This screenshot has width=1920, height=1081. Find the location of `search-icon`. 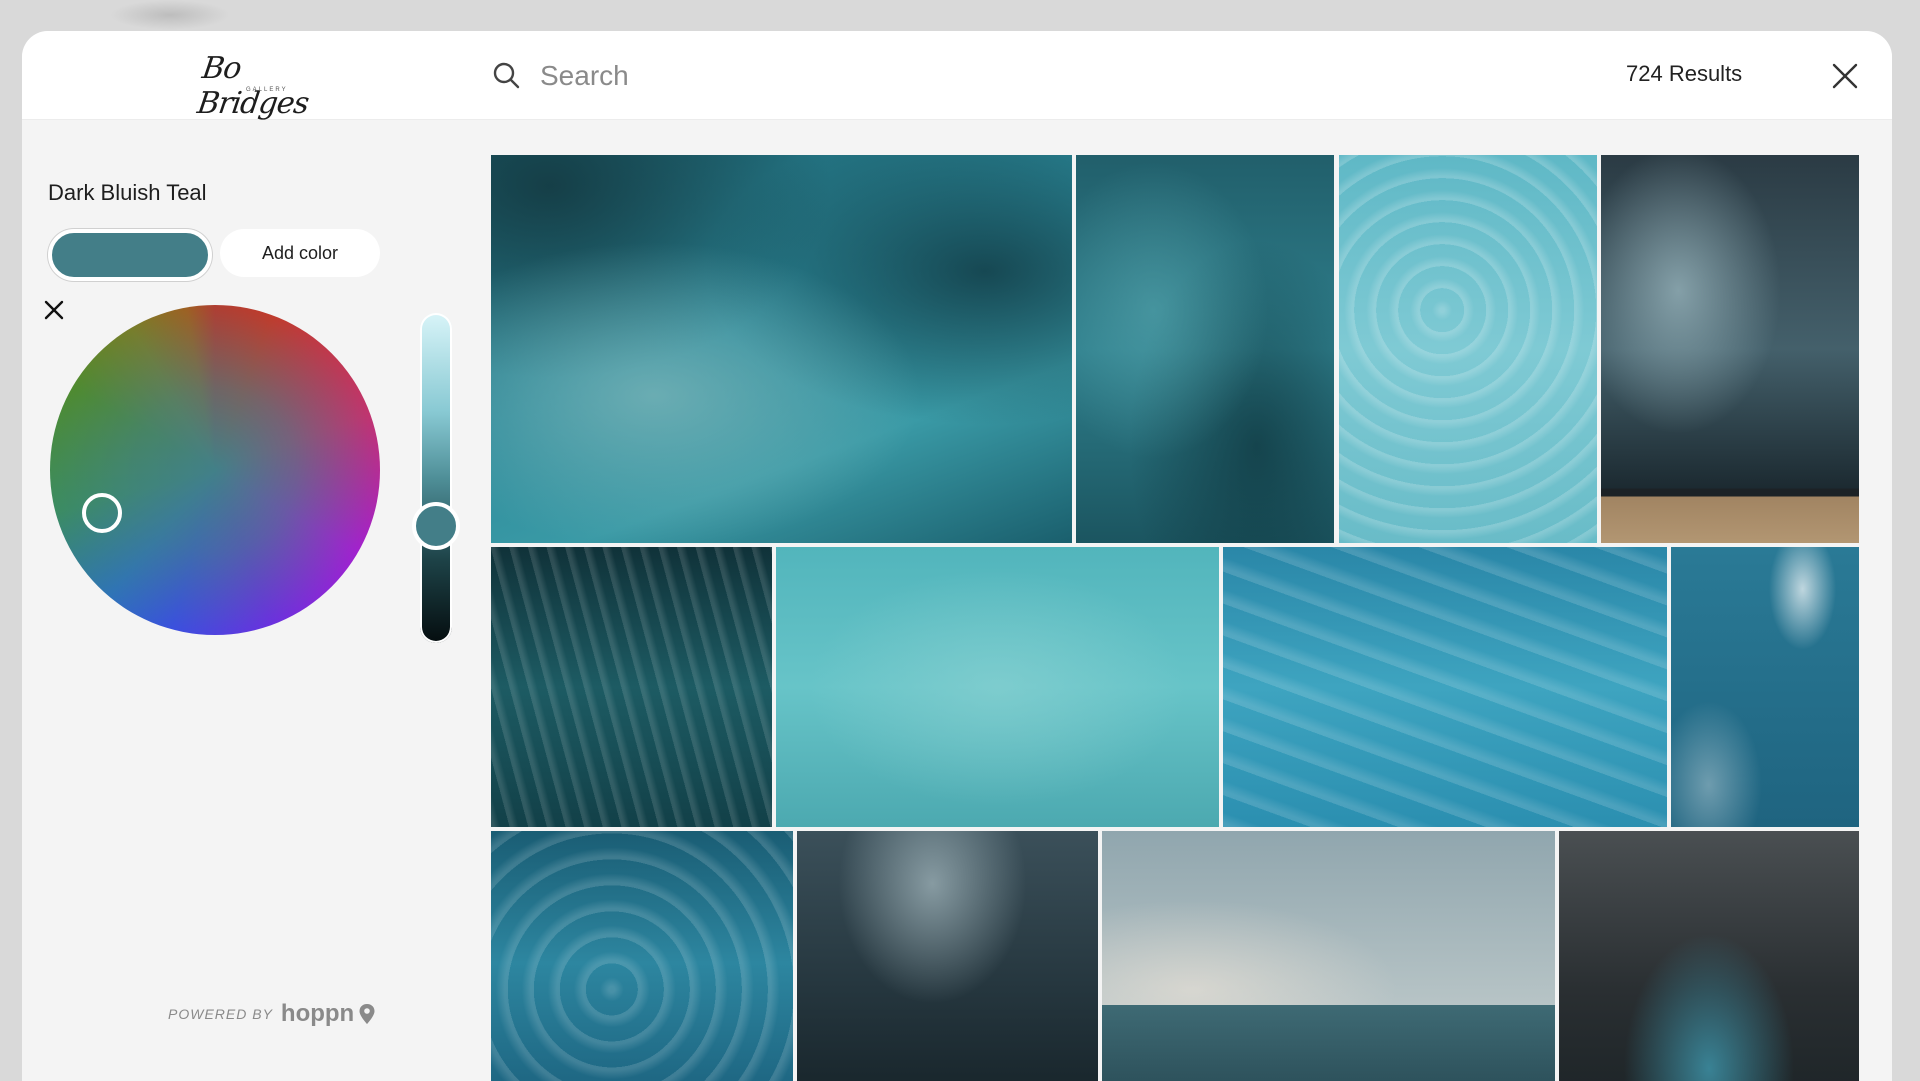

search-icon is located at coordinates (506, 75).